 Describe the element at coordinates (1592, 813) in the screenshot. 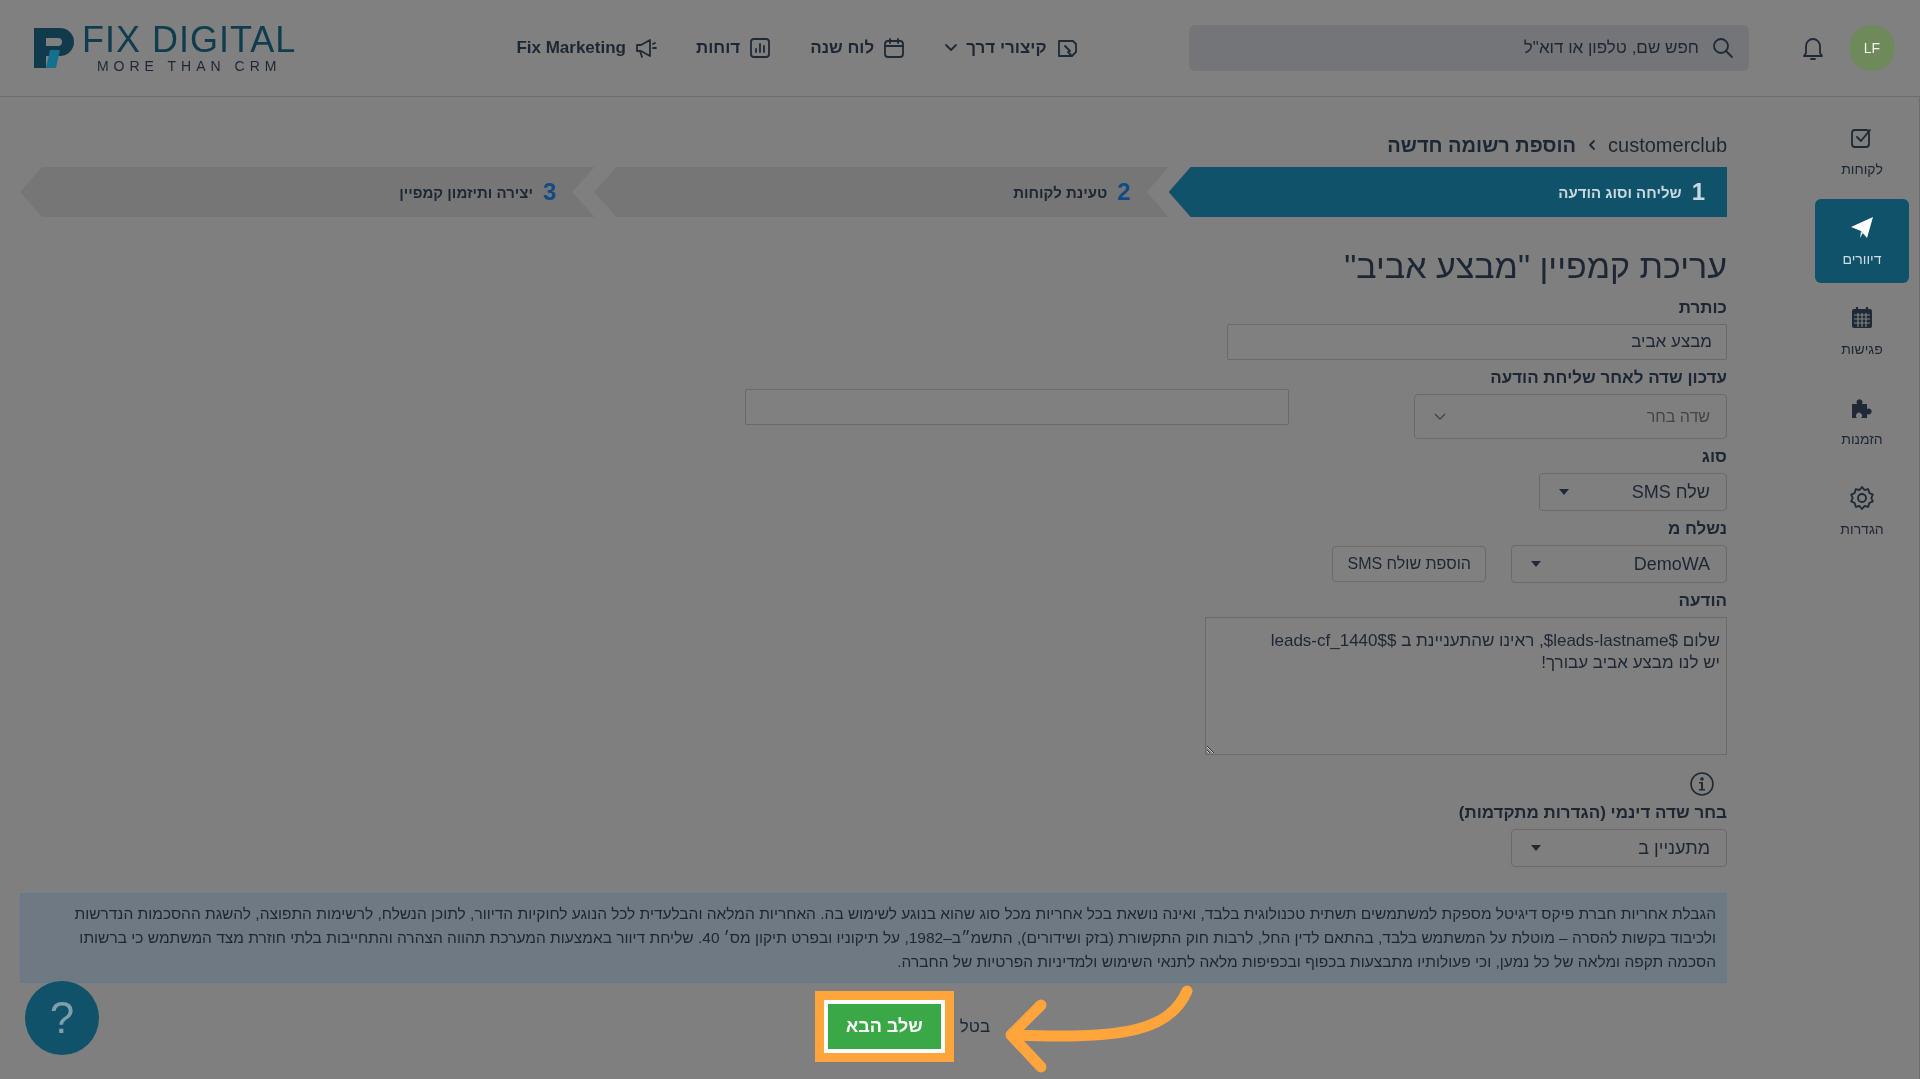

I see `field-label: בחר שדה דינמי (הגדרות מתקדמות)` at that location.